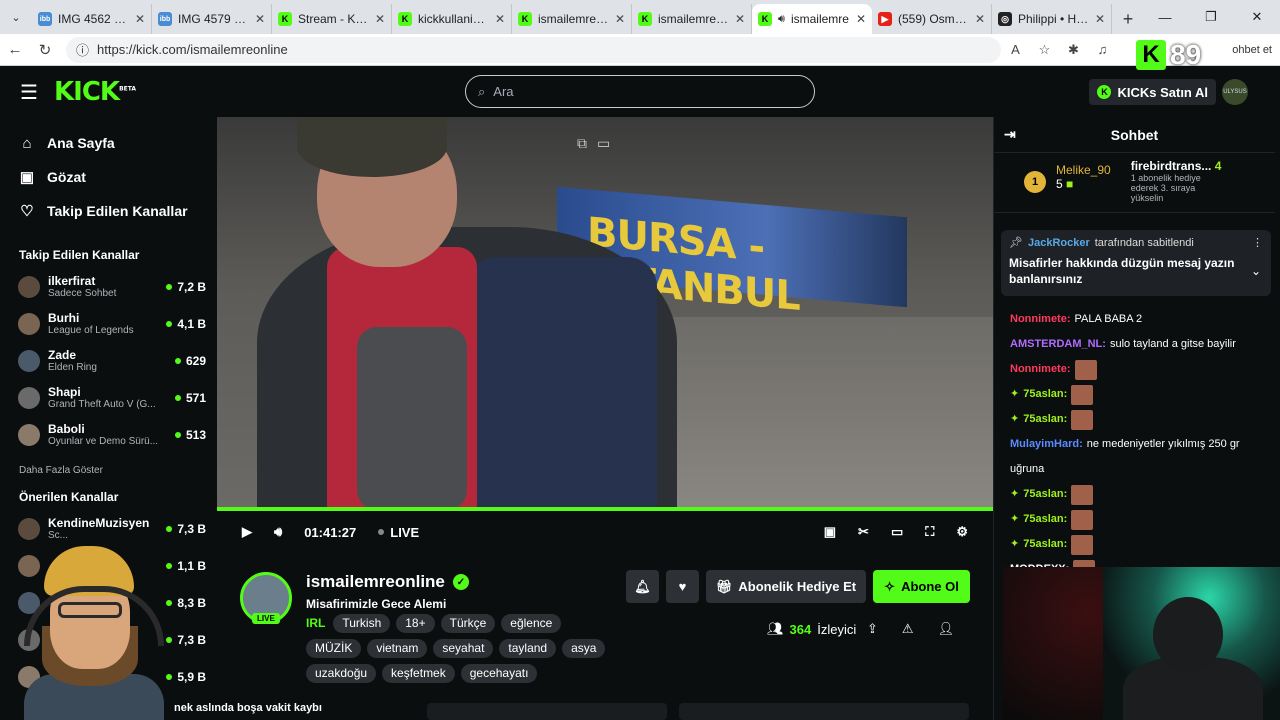 The height and width of the screenshot is (720, 1280). Describe the element at coordinates (962, 532) in the screenshot. I see `settings-gear-icon: ⚙` at that location.